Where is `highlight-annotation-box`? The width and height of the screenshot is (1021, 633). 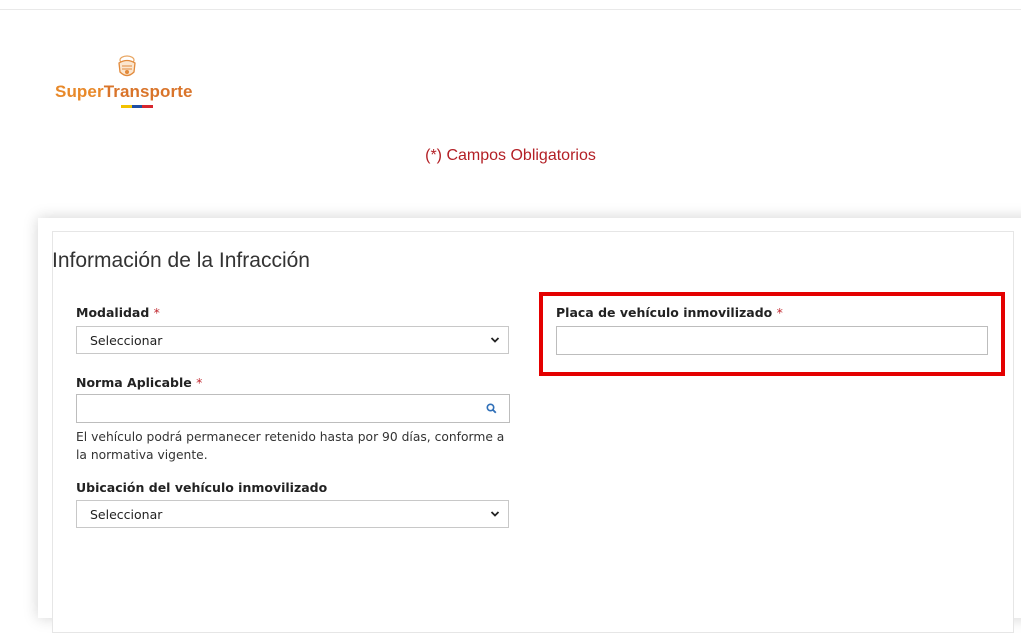 highlight-annotation-box is located at coordinates (772, 334).